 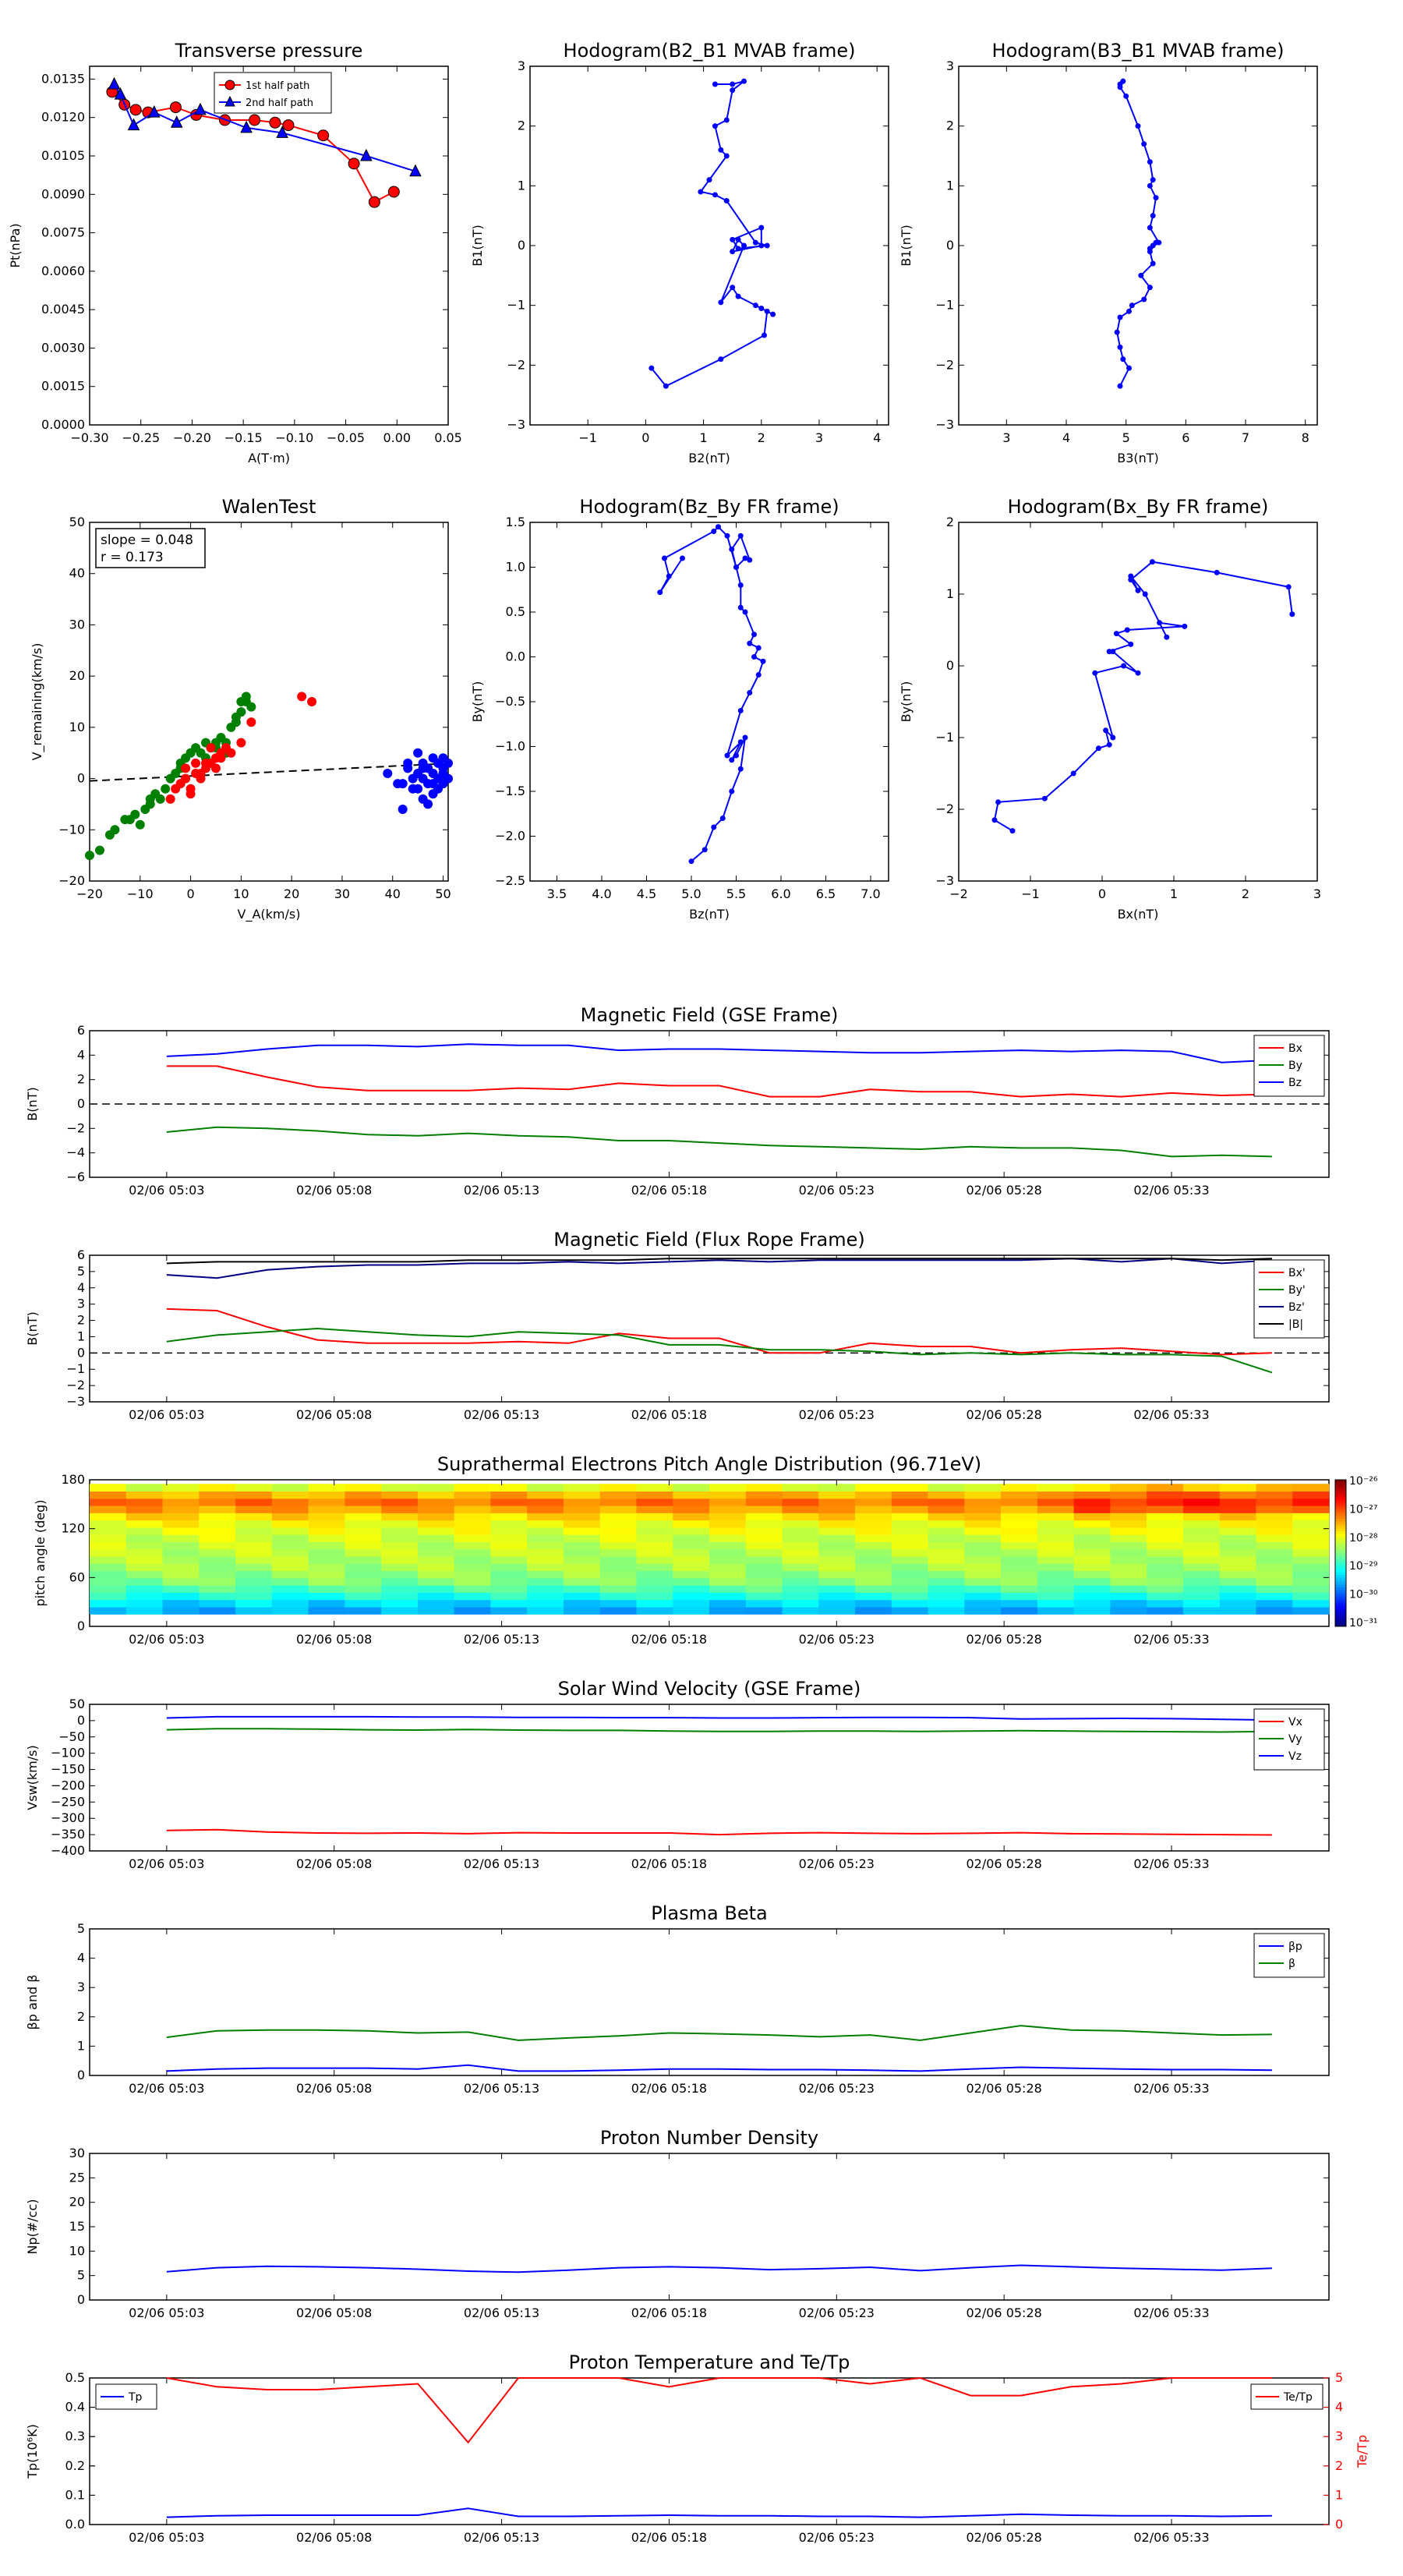 What do you see at coordinates (32, 2002) in the screenshot?
I see `y-axis-label: βp and β` at bounding box center [32, 2002].